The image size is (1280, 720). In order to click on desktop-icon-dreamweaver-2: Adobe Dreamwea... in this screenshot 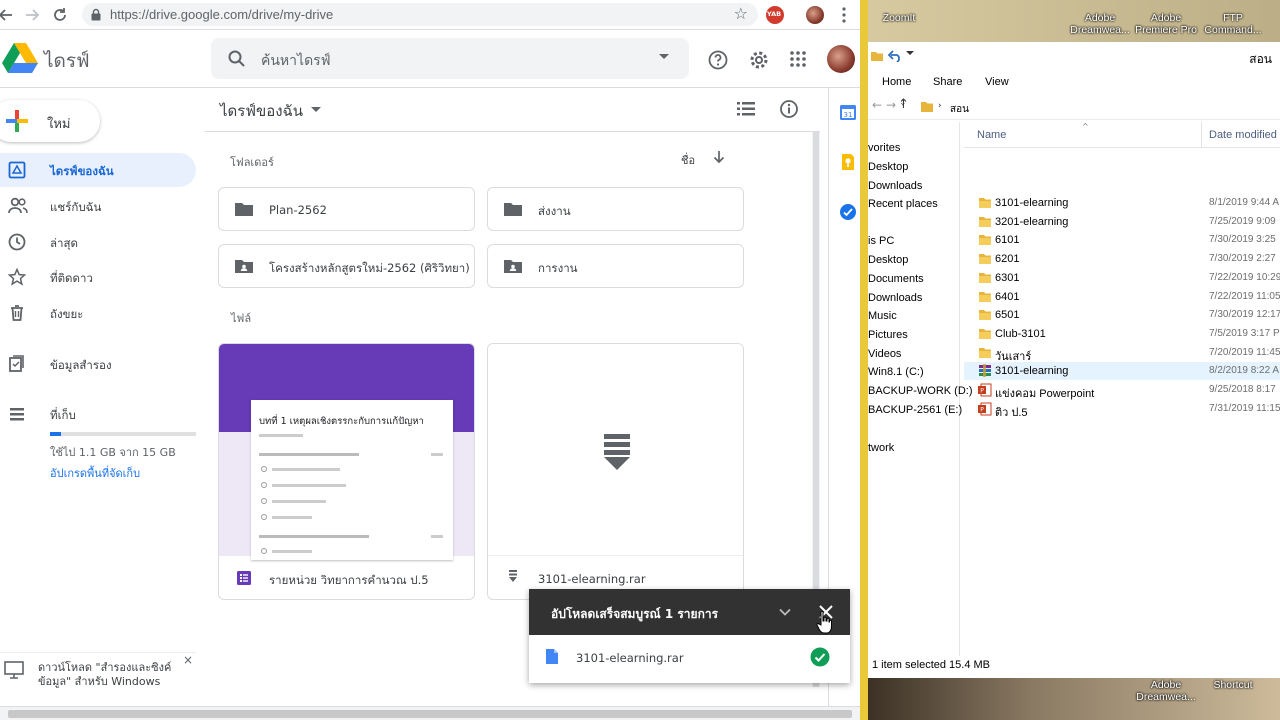, I will do `click(1166, 691)`.